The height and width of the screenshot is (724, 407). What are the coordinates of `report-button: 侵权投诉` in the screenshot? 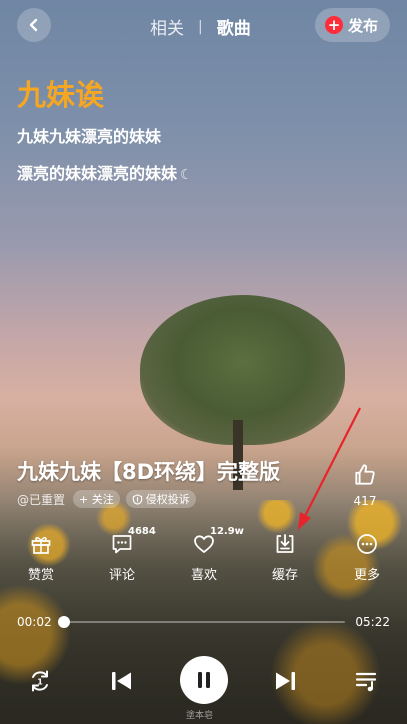 It's located at (160, 499).